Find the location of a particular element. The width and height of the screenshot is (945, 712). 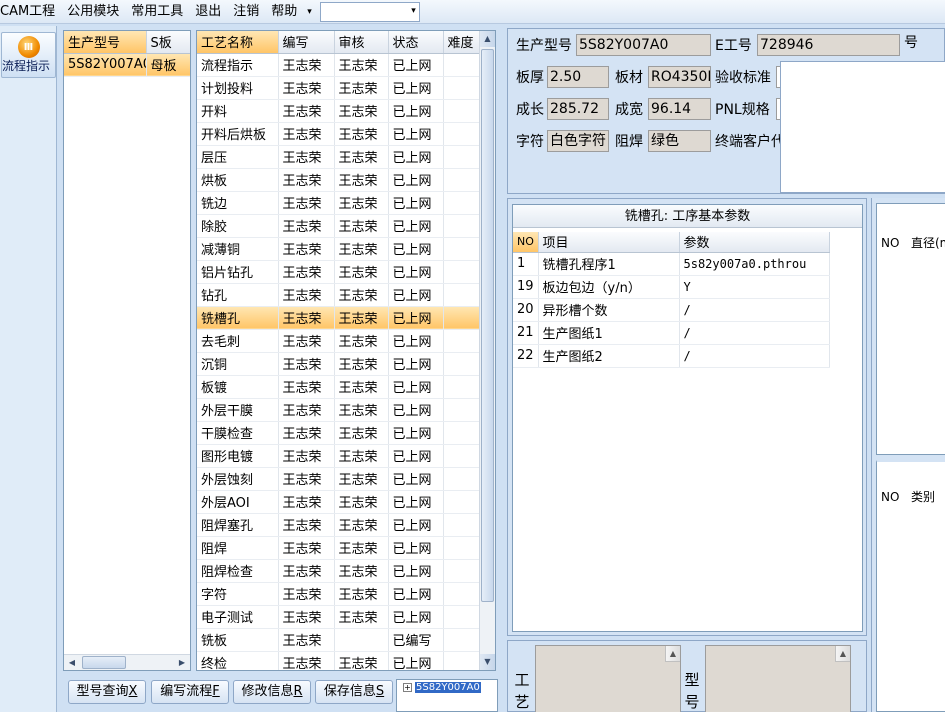

finished-width-field: 96.14 is located at coordinates (679, 109).